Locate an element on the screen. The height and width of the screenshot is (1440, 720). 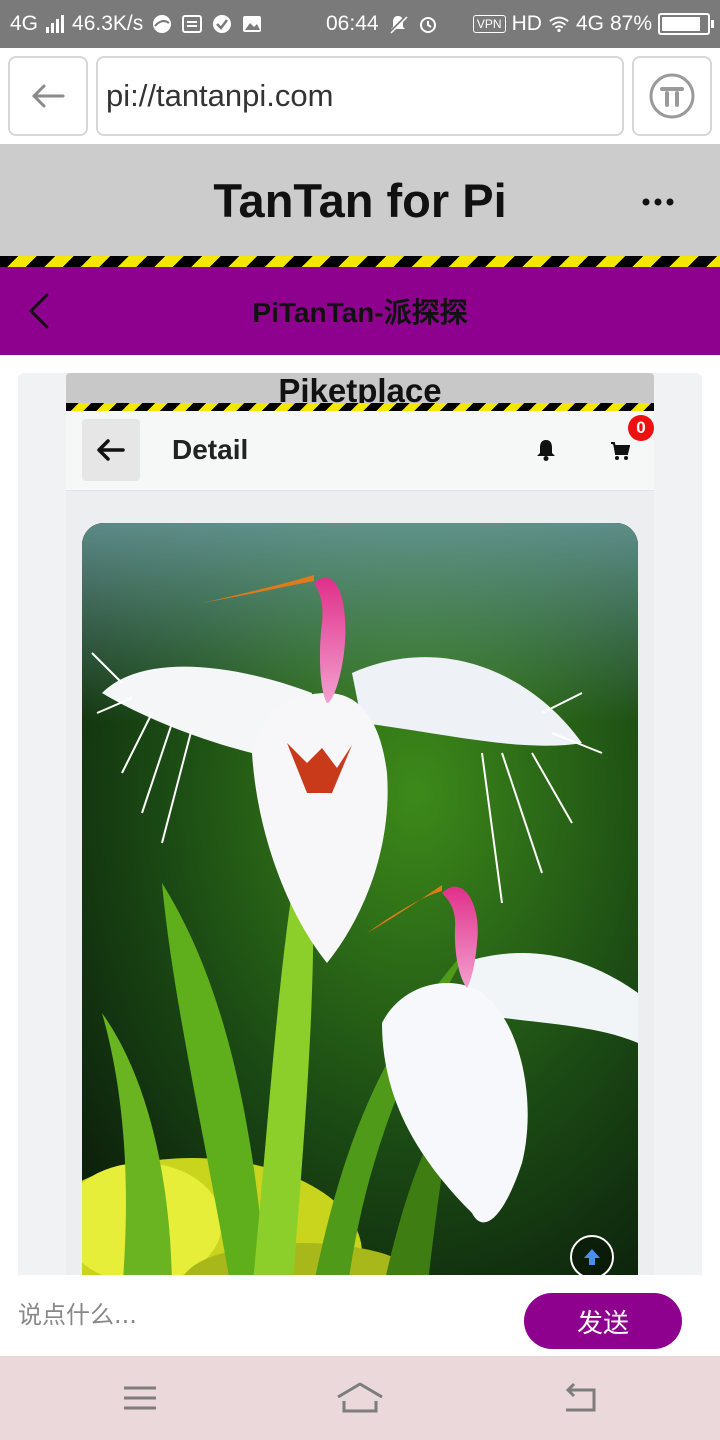
signal-icon is located at coordinates (55, 24).